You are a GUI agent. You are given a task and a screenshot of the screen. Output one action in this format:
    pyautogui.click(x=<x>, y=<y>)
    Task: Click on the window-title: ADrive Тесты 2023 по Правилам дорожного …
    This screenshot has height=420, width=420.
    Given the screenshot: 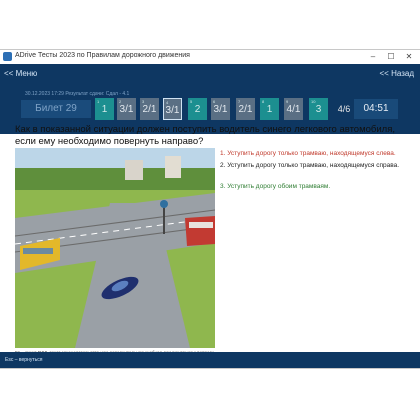 What is the action you would take?
    pyautogui.click(x=102, y=55)
    